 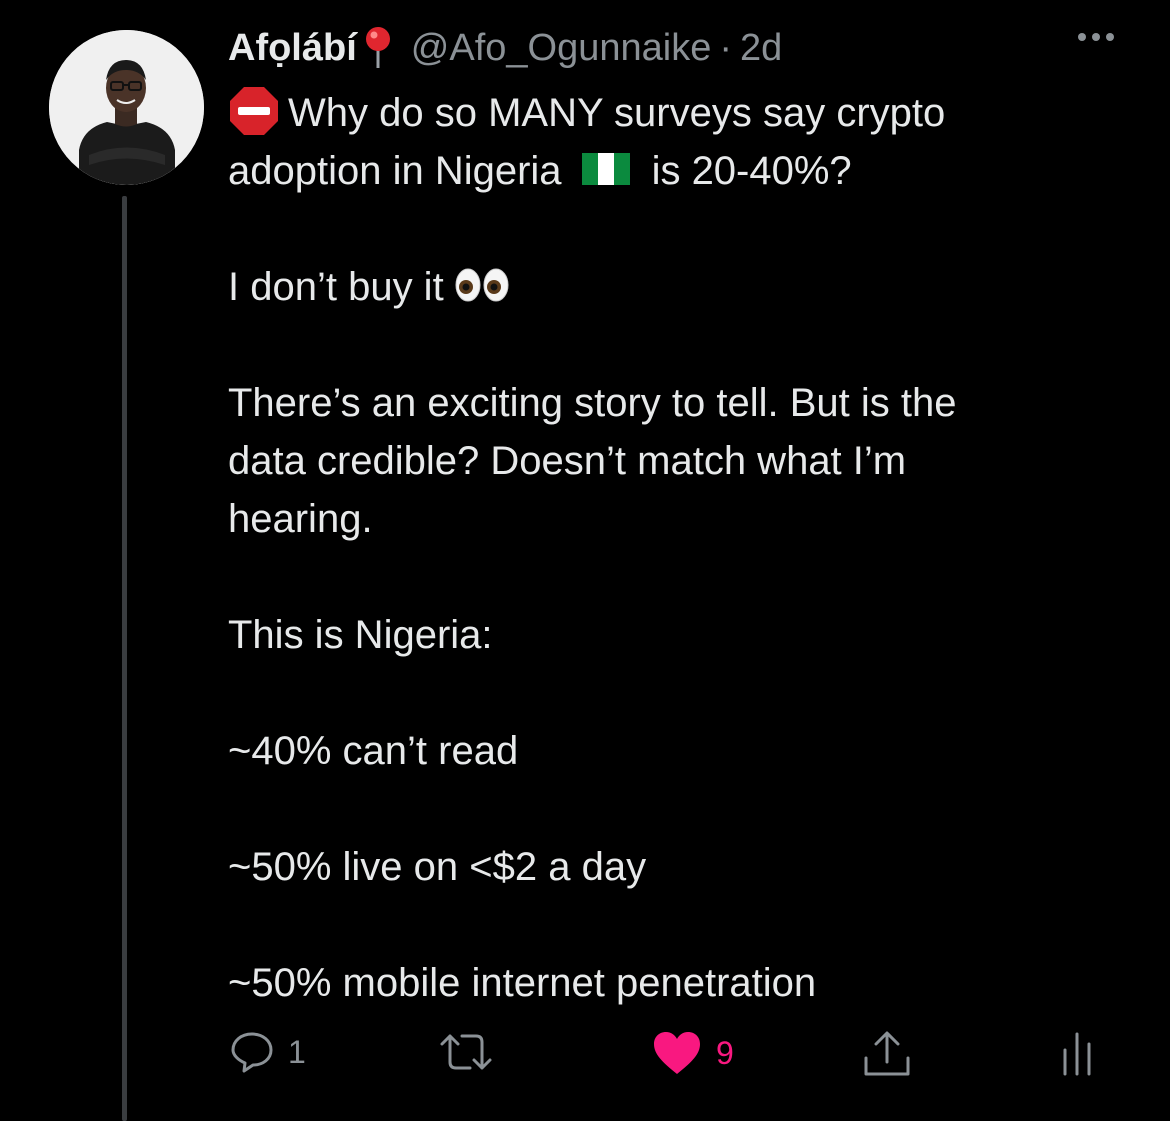 I want to click on reply-count: 1, so click(x=297, y=1051).